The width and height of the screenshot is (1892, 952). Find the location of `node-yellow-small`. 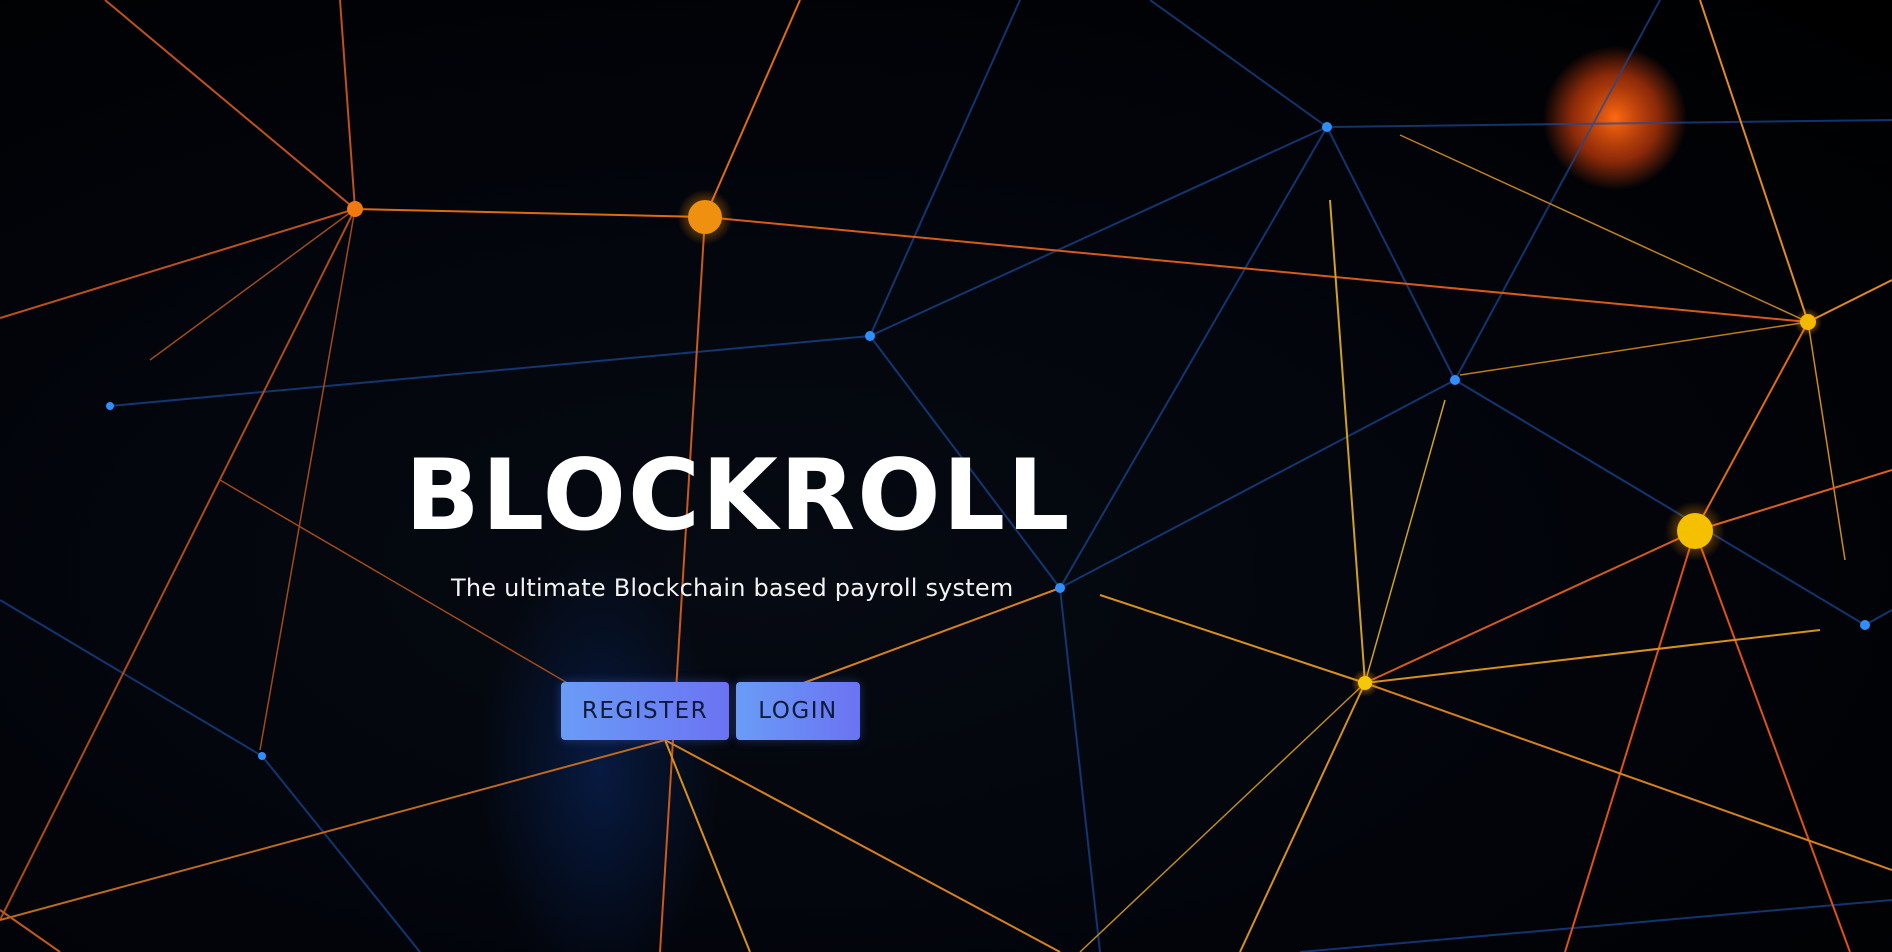

node-yellow-small is located at coordinates (1365, 683).